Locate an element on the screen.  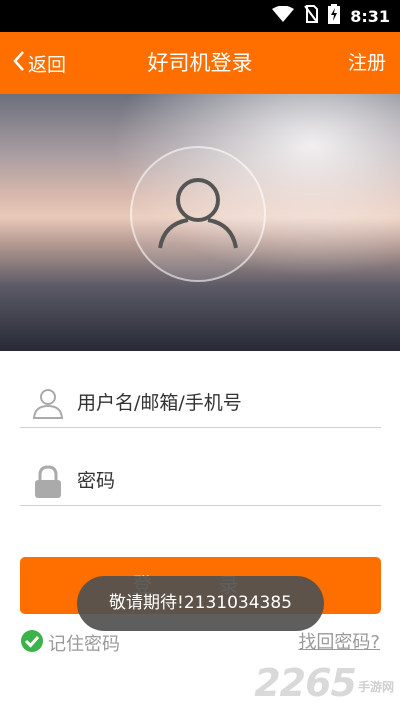
app-header: 返回 好司机登录 注册 is located at coordinates (200, 63).